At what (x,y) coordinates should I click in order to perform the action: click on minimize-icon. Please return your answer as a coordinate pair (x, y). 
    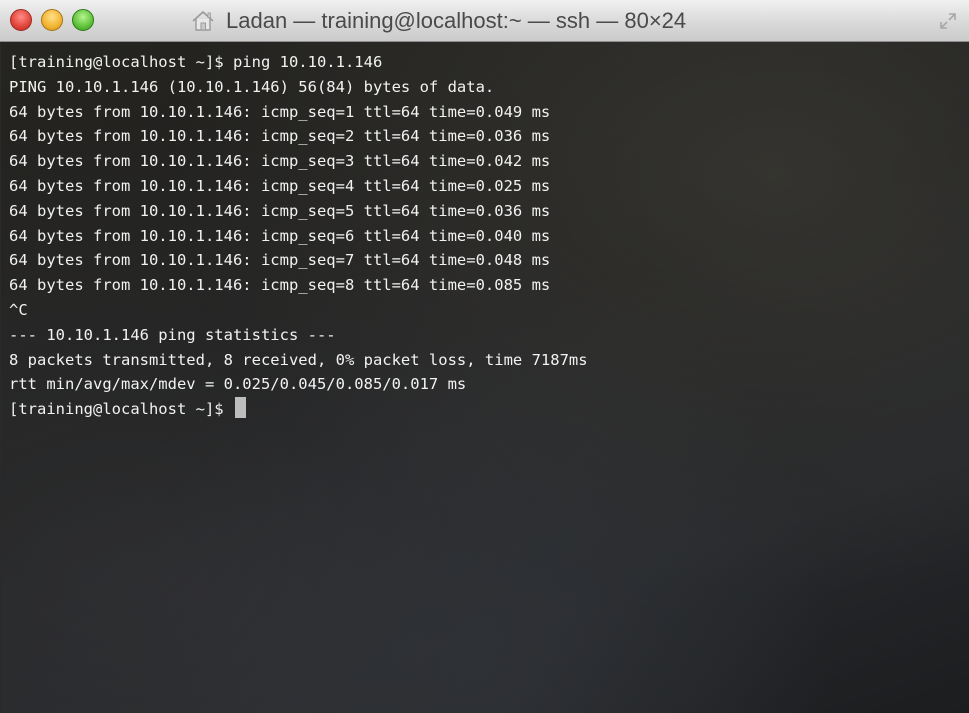
    Looking at the image, I should click on (52, 20).